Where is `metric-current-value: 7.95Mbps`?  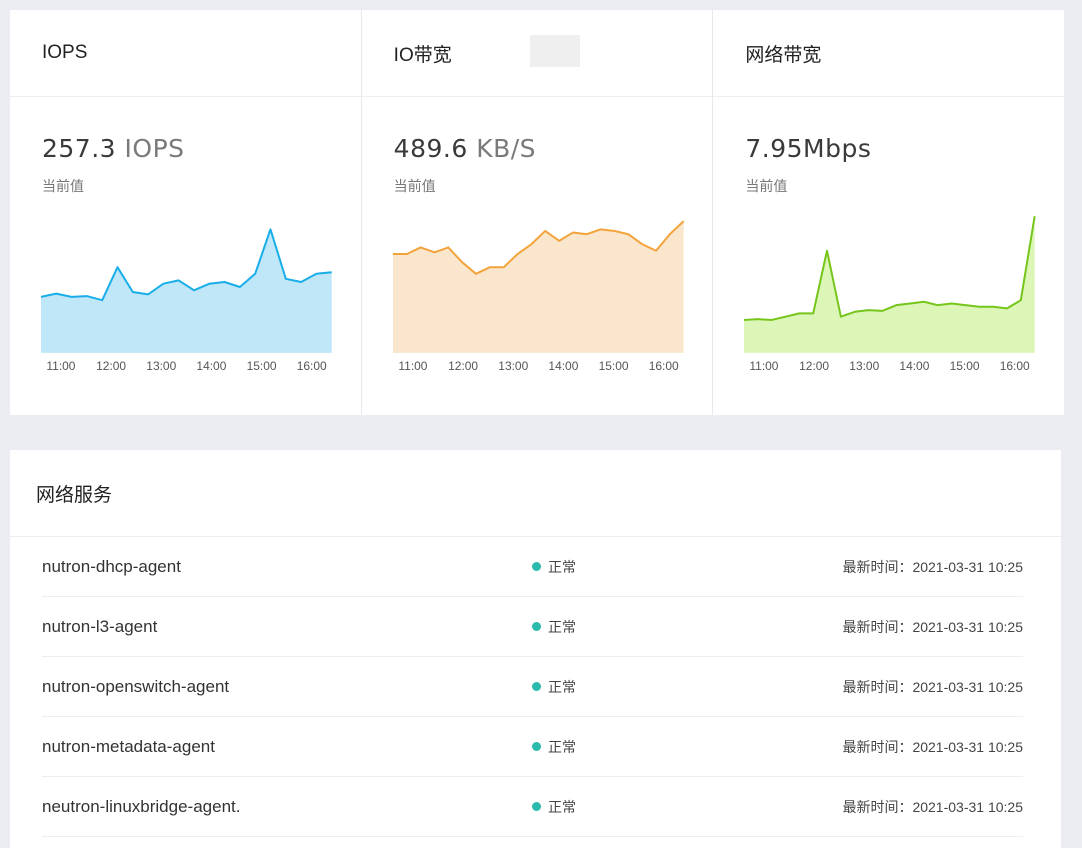 metric-current-value: 7.95Mbps is located at coordinates (808, 148).